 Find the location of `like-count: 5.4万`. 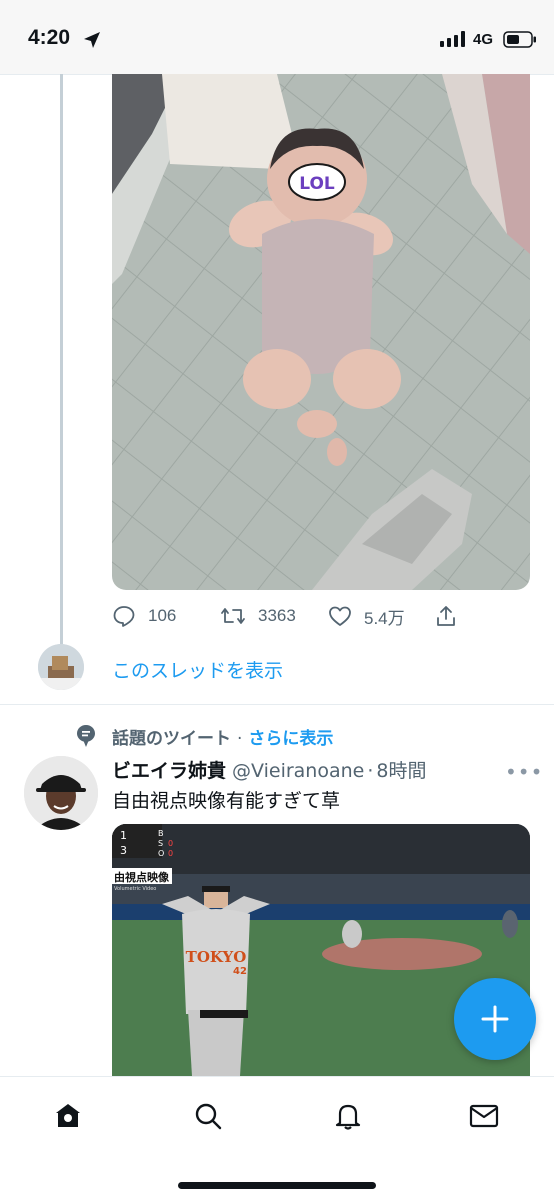

like-count: 5.4万 is located at coordinates (384, 618).